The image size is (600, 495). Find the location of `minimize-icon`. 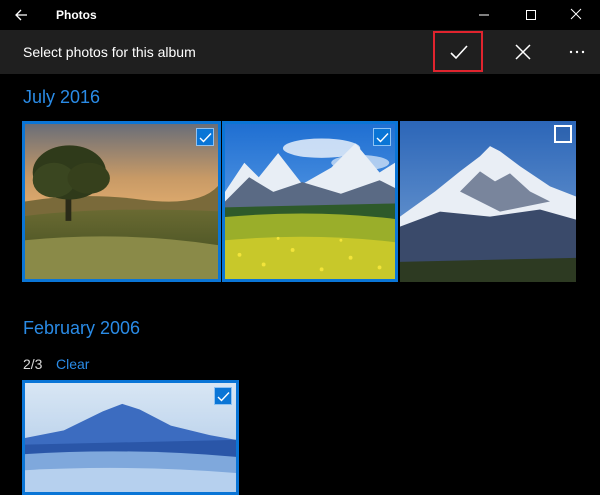

minimize-icon is located at coordinates (484, 15).